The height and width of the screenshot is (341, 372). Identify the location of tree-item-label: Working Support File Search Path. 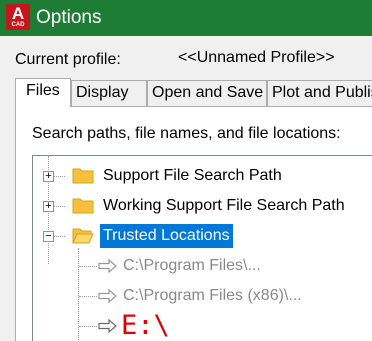
(224, 205).